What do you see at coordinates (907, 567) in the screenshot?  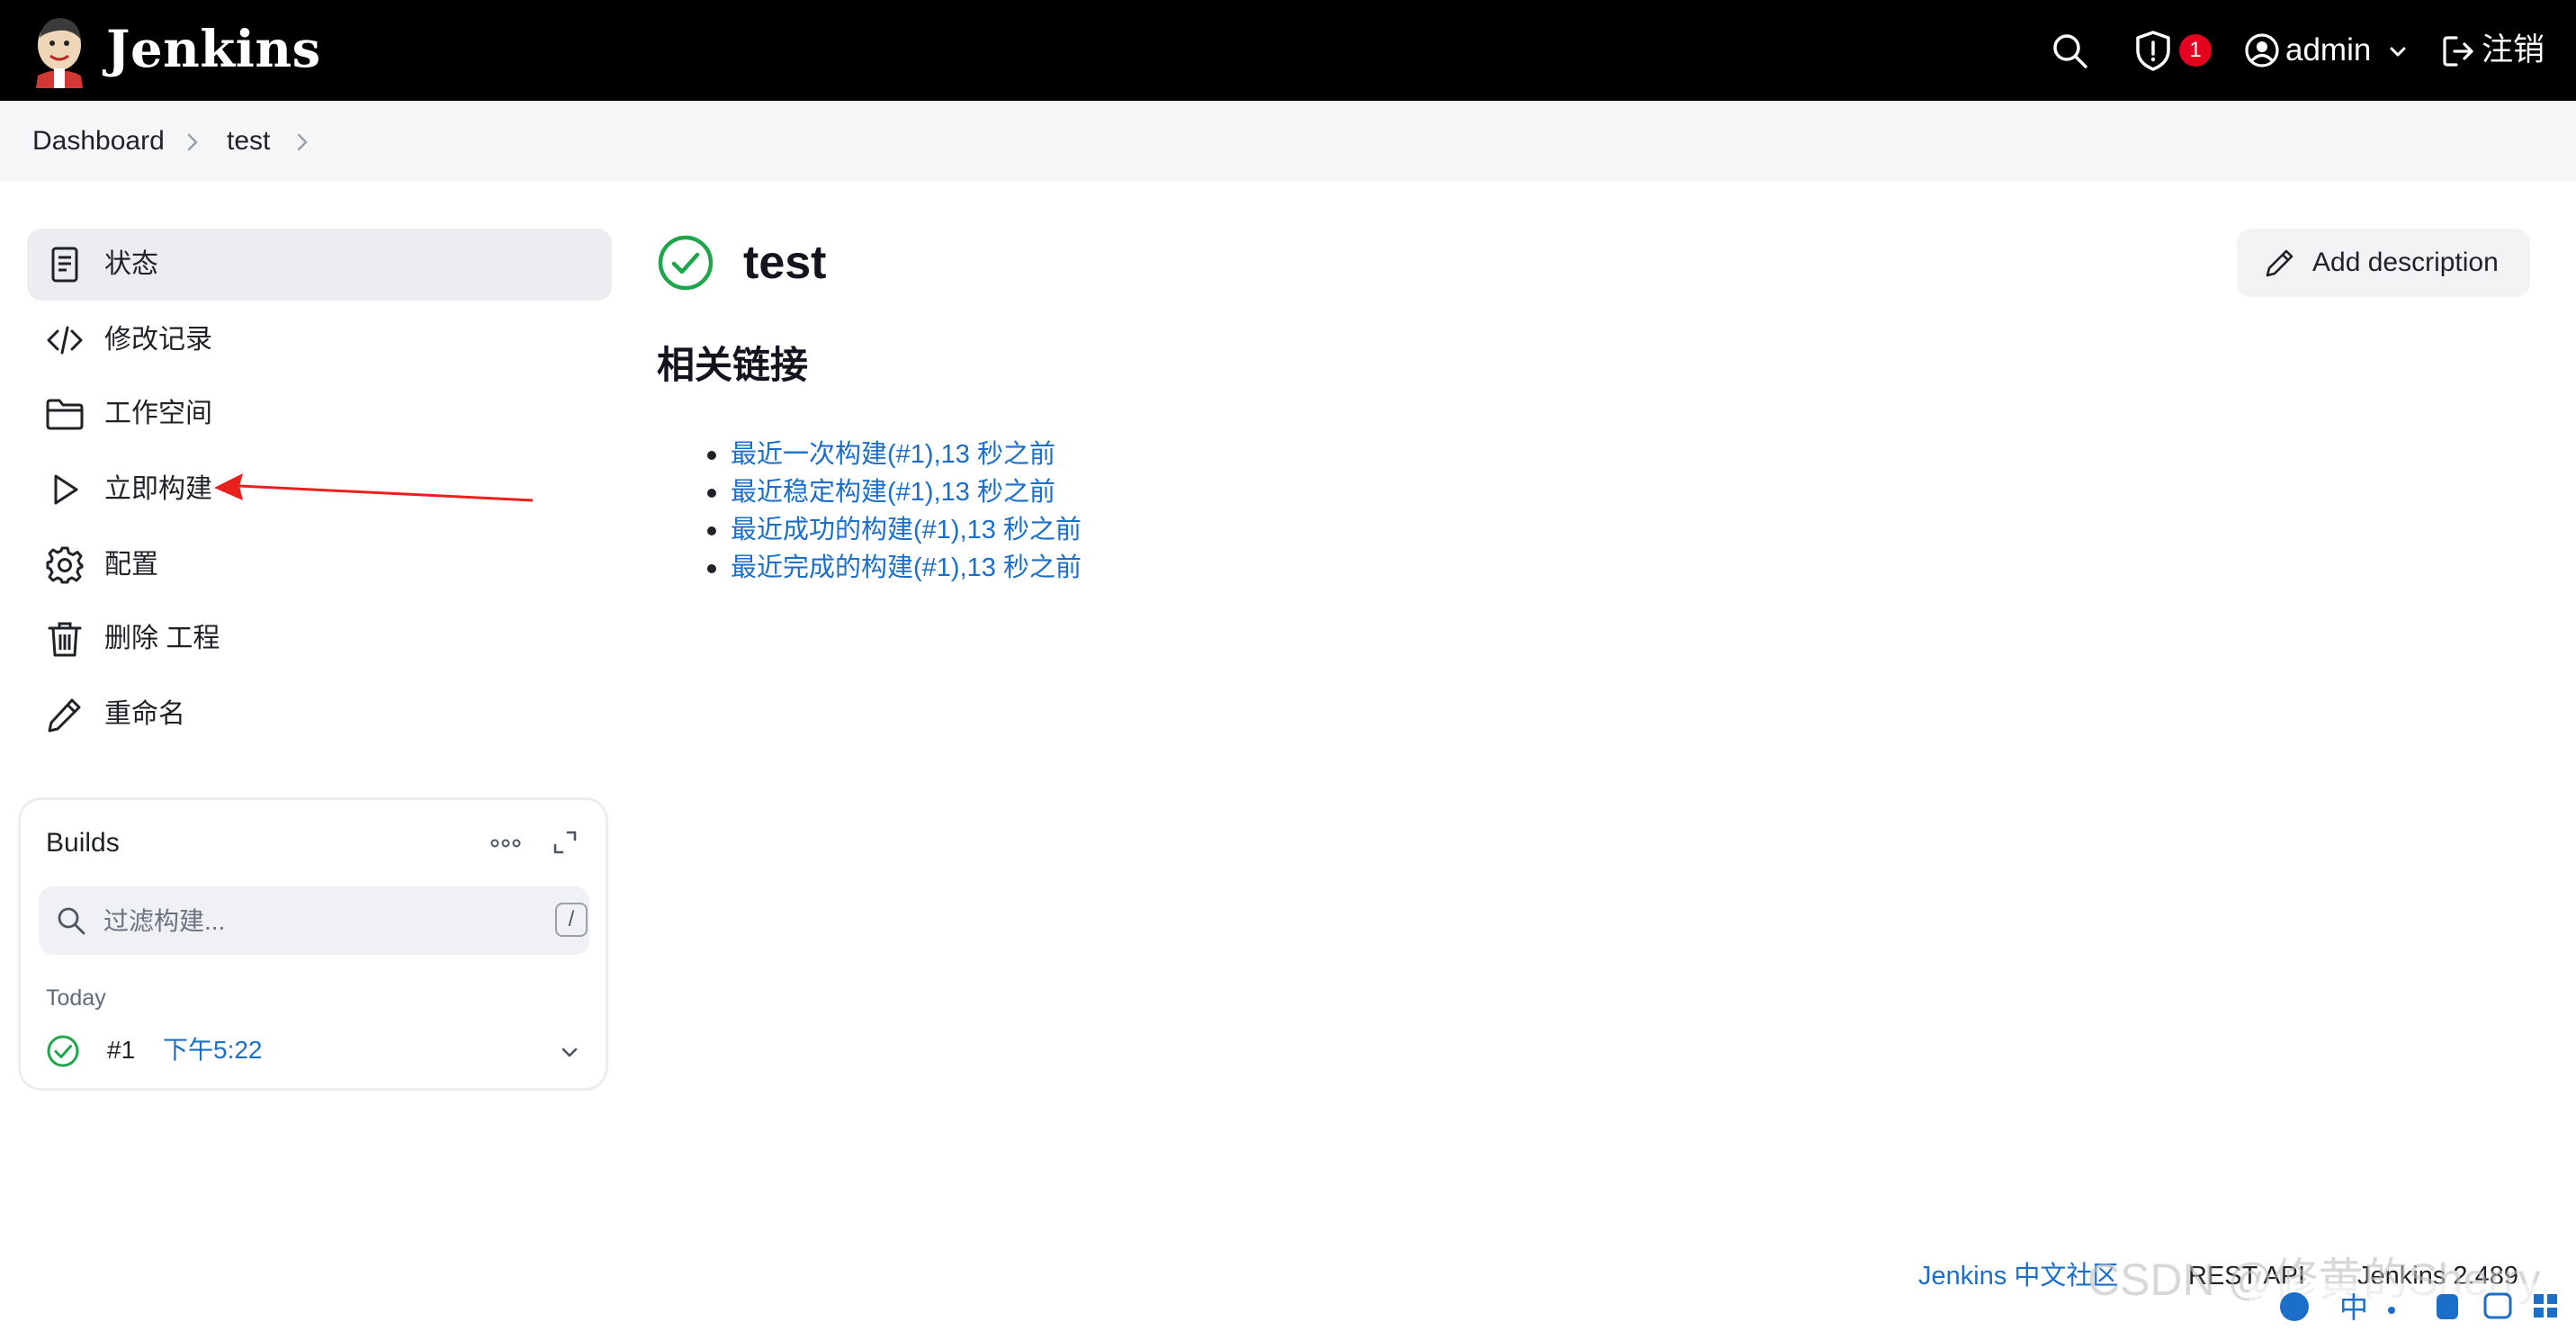 I see `last-completed-build-link: 最近完成的构建(#1),13 秒之前` at bounding box center [907, 567].